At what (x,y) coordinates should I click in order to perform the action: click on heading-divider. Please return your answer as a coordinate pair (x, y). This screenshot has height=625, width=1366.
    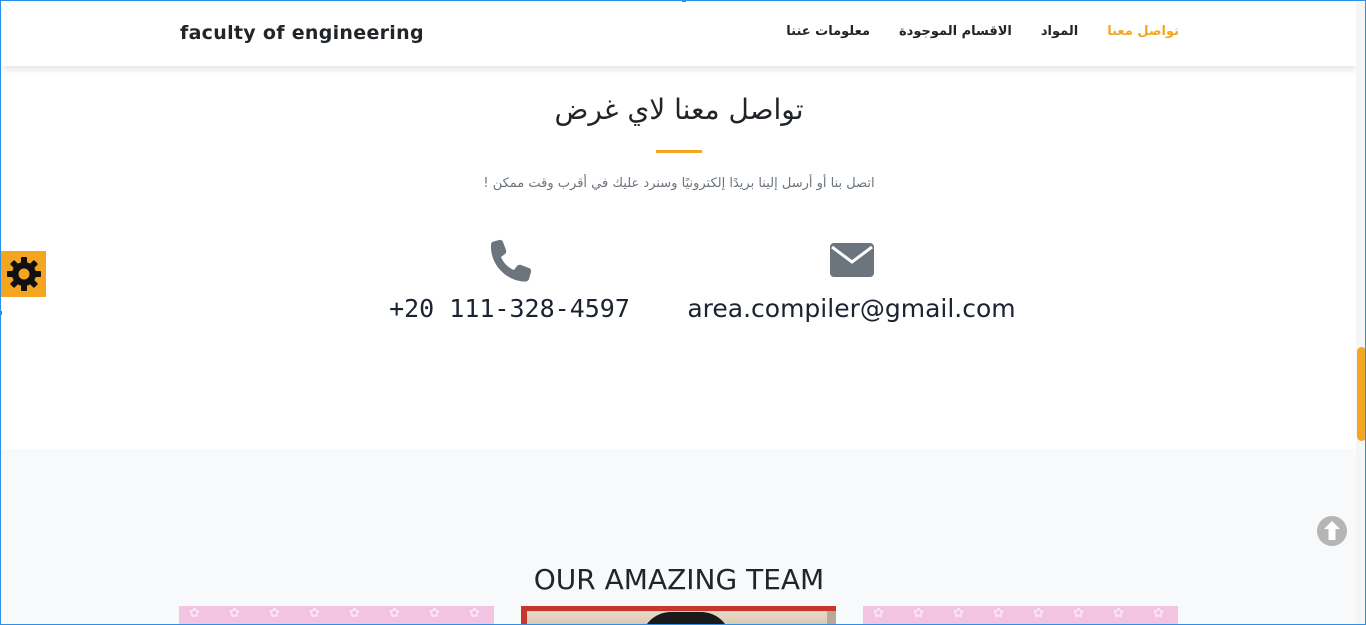
    Looking at the image, I should click on (679, 151).